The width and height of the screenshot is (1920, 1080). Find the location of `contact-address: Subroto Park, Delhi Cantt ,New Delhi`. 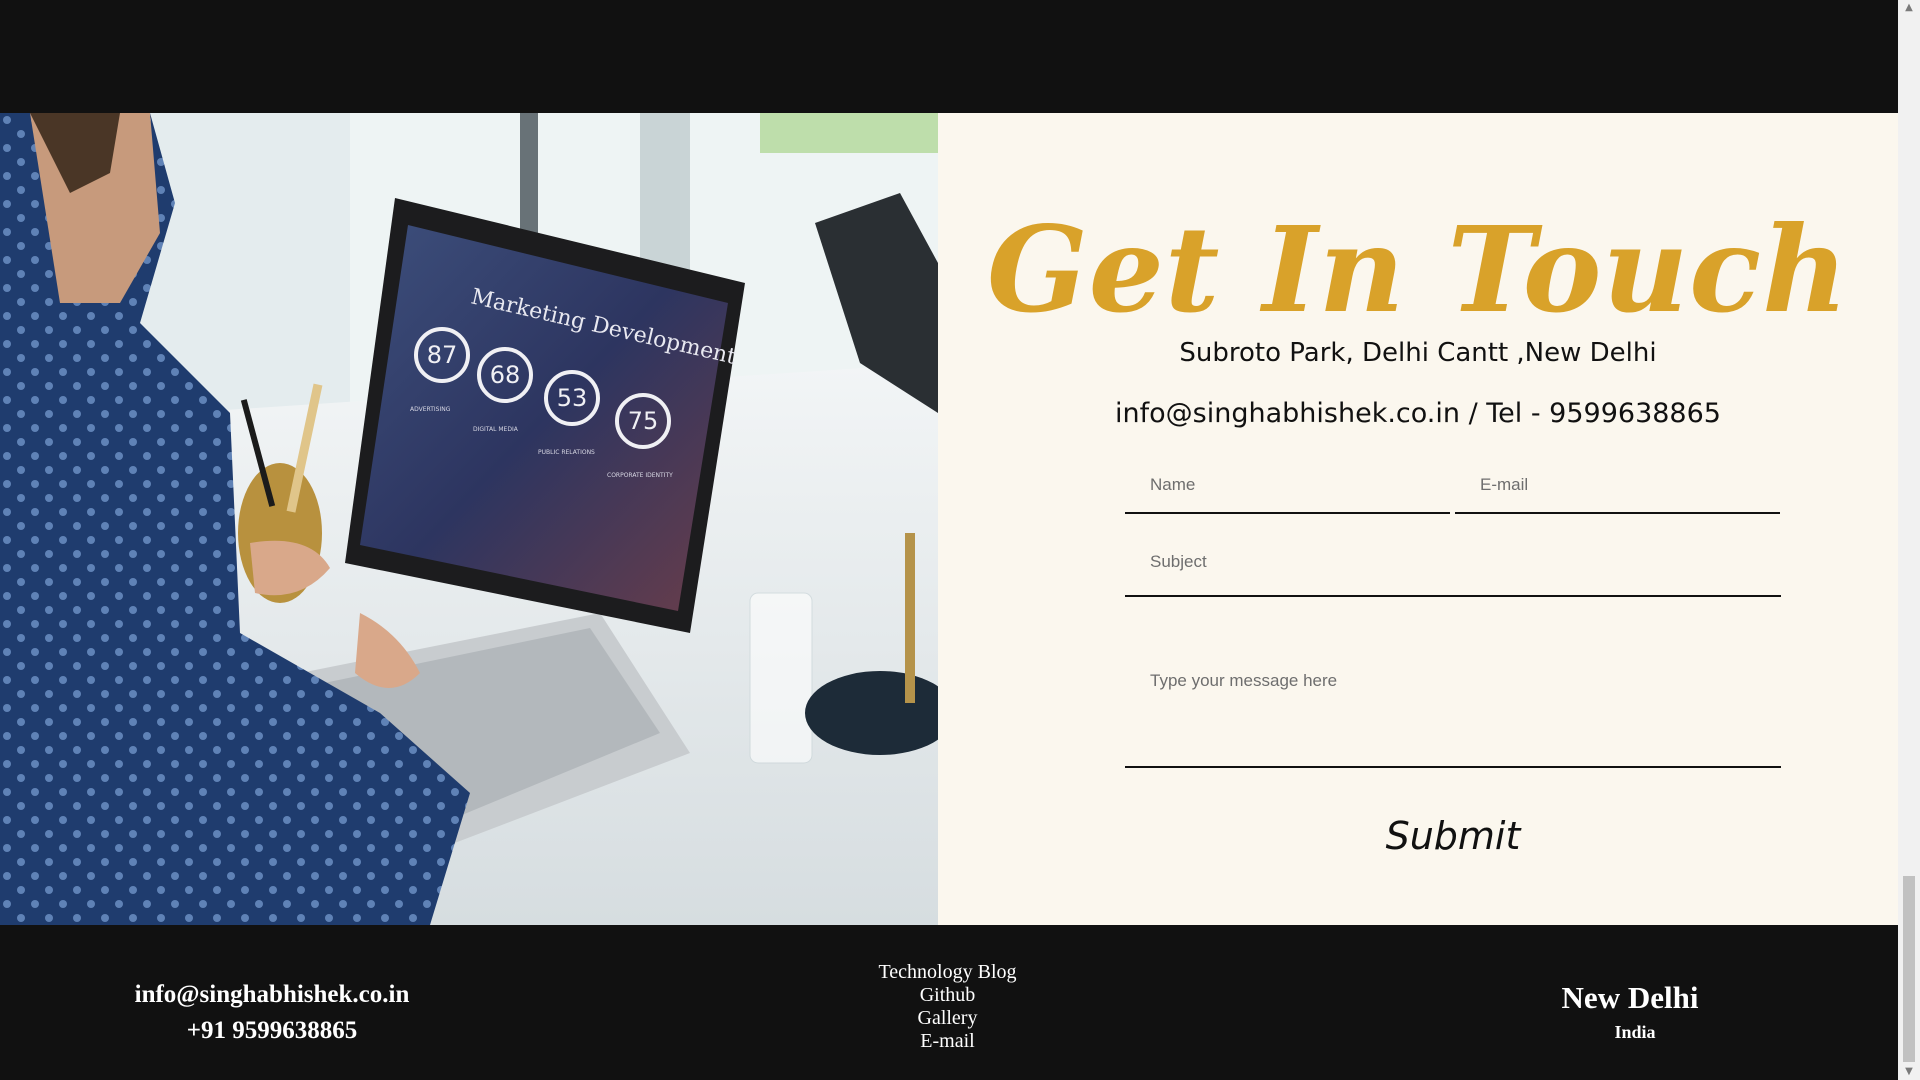

contact-address: Subroto Park, Delhi Cantt ,New Delhi is located at coordinates (1418, 353).